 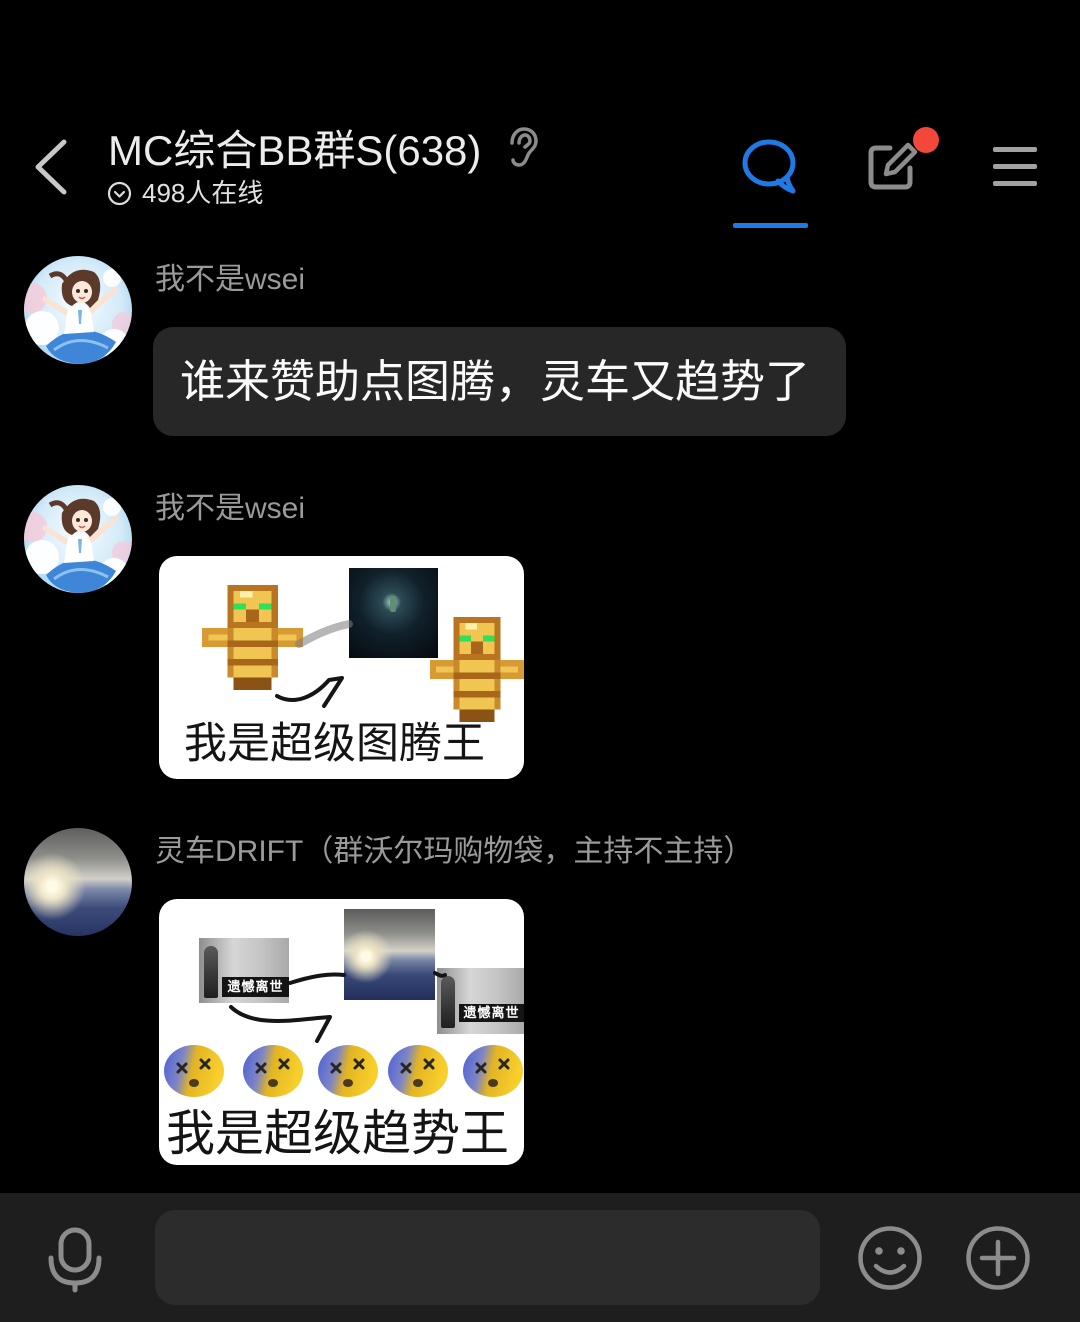 What do you see at coordinates (341, 1032) in the screenshot?
I see `sticker-image: 遗憾离世 遗憾离世 我是超级趋势王` at bounding box center [341, 1032].